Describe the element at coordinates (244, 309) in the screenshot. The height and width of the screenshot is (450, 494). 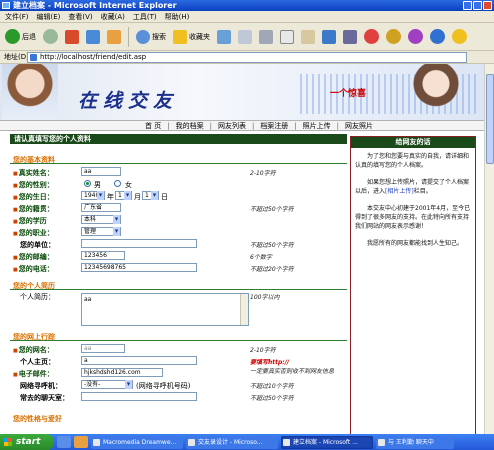
I see `textarea-scrollbar` at that location.